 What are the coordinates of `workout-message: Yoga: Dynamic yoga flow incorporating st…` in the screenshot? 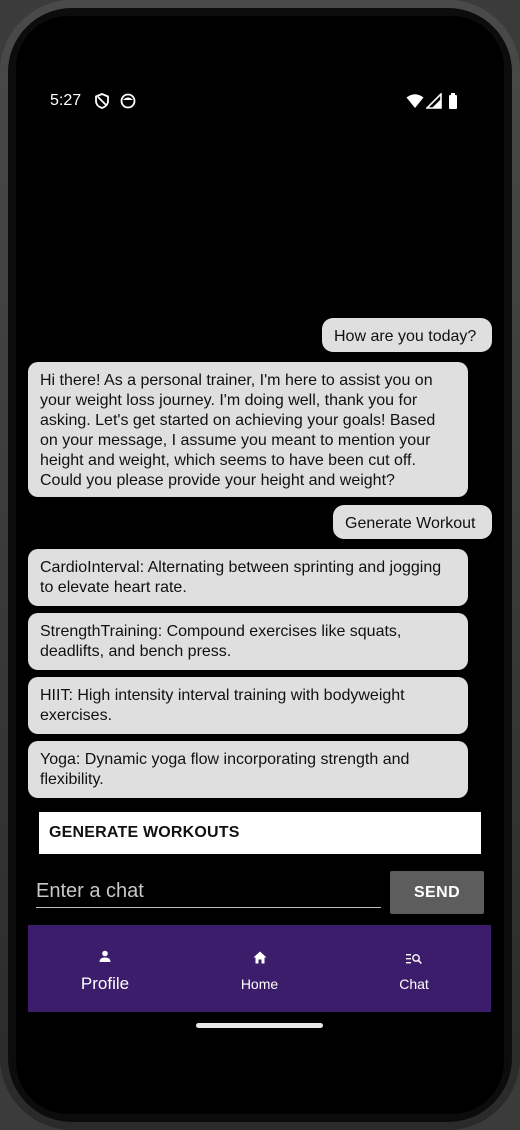 It's located at (248, 769).